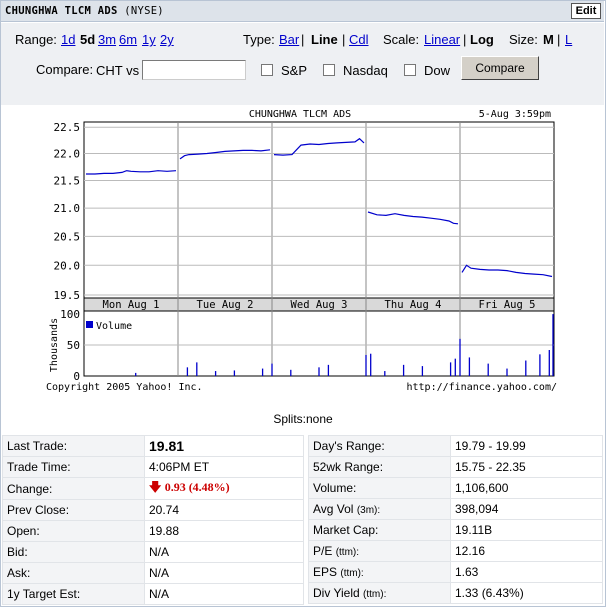 This screenshot has height=607, width=606. Describe the element at coordinates (124, 387) in the screenshot. I see `chart-copyright: Copyright 2005 Yahoo! Inc.` at that location.